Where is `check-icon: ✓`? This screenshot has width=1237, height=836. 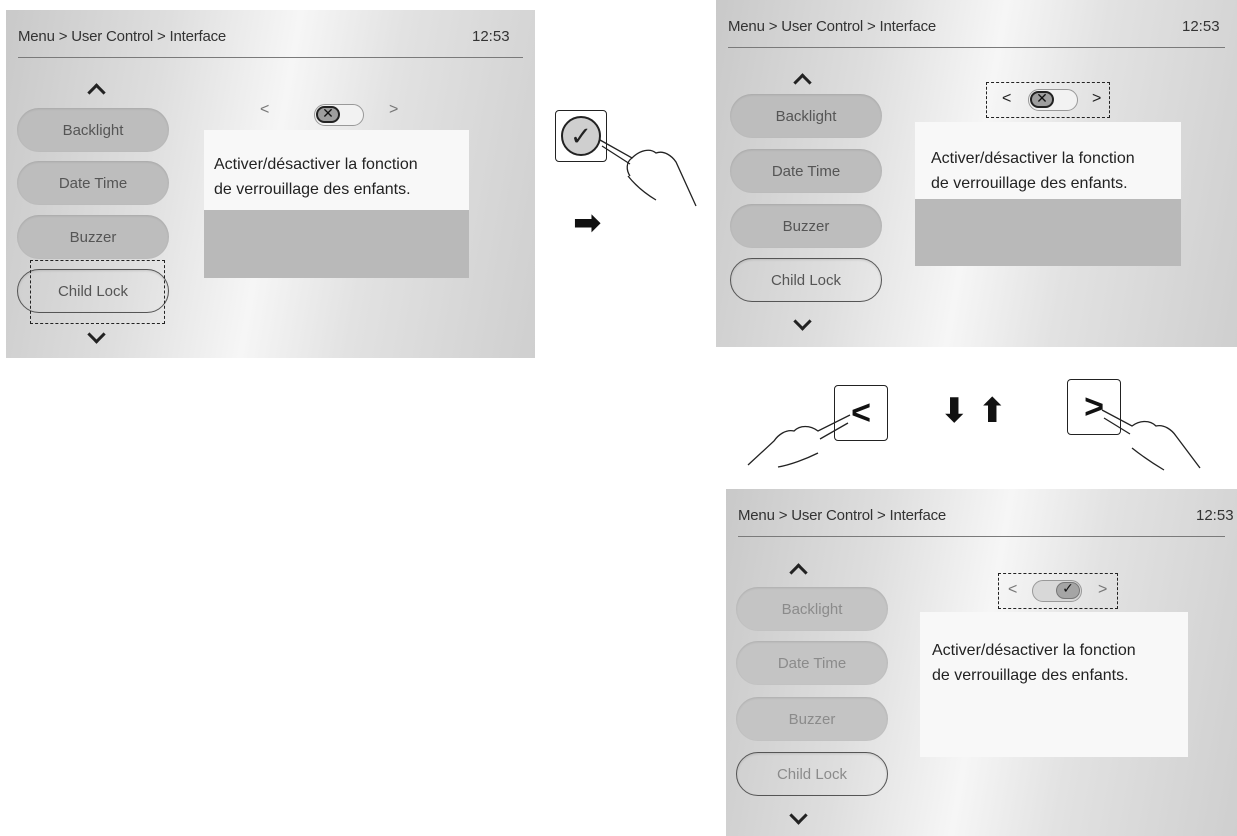
check-icon: ✓ is located at coordinates (1068, 589).